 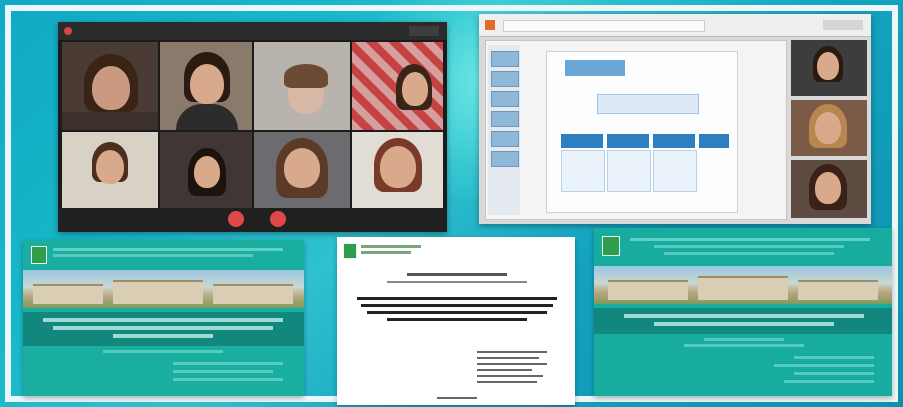 I want to click on browser-toolbar, so click(x=675, y=25).